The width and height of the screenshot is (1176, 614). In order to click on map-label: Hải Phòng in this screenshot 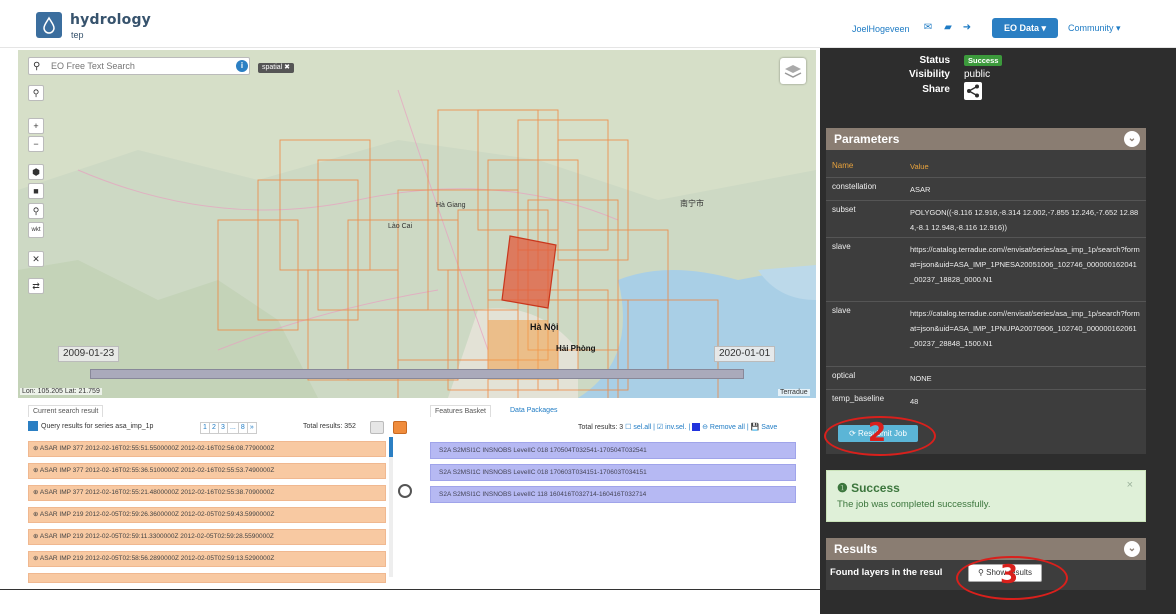, I will do `click(576, 348)`.